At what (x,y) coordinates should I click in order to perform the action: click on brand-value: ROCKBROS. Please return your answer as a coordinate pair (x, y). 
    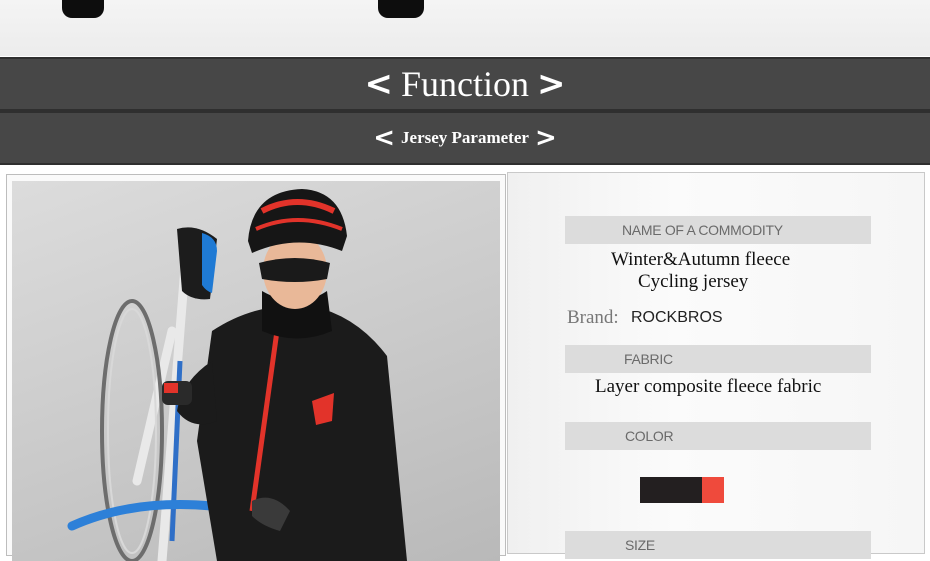
    Looking at the image, I should click on (677, 317).